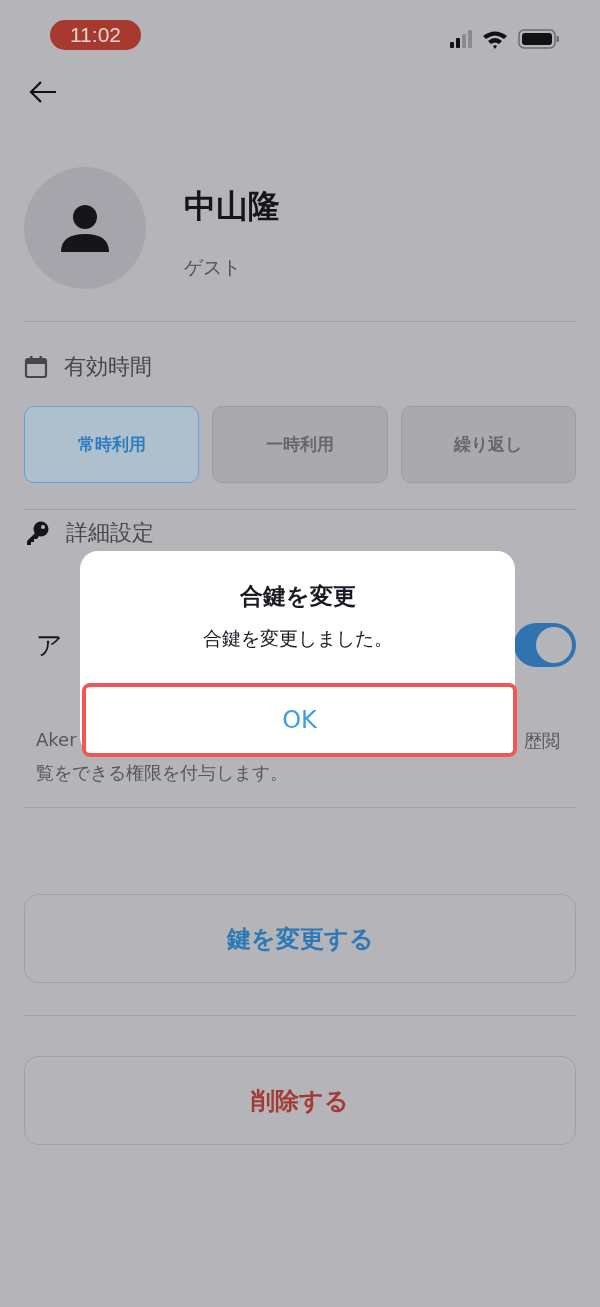 The image size is (600, 1307). Describe the element at coordinates (36, 367) in the screenshot. I see `calendar-icon` at that location.